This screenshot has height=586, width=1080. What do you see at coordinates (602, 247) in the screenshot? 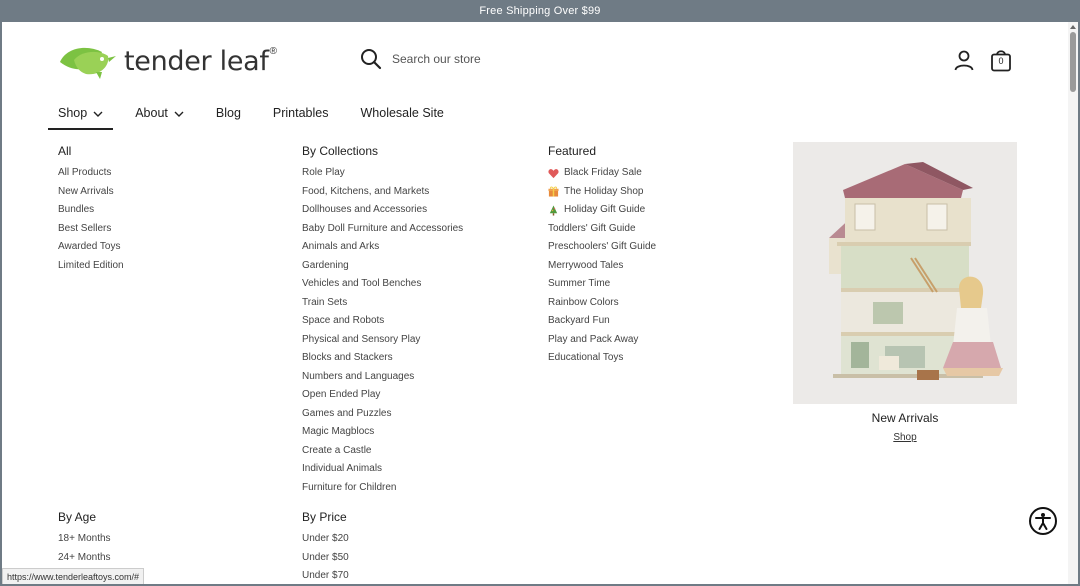
I see `menu-item: Preschoolers' Gift Guide` at bounding box center [602, 247].